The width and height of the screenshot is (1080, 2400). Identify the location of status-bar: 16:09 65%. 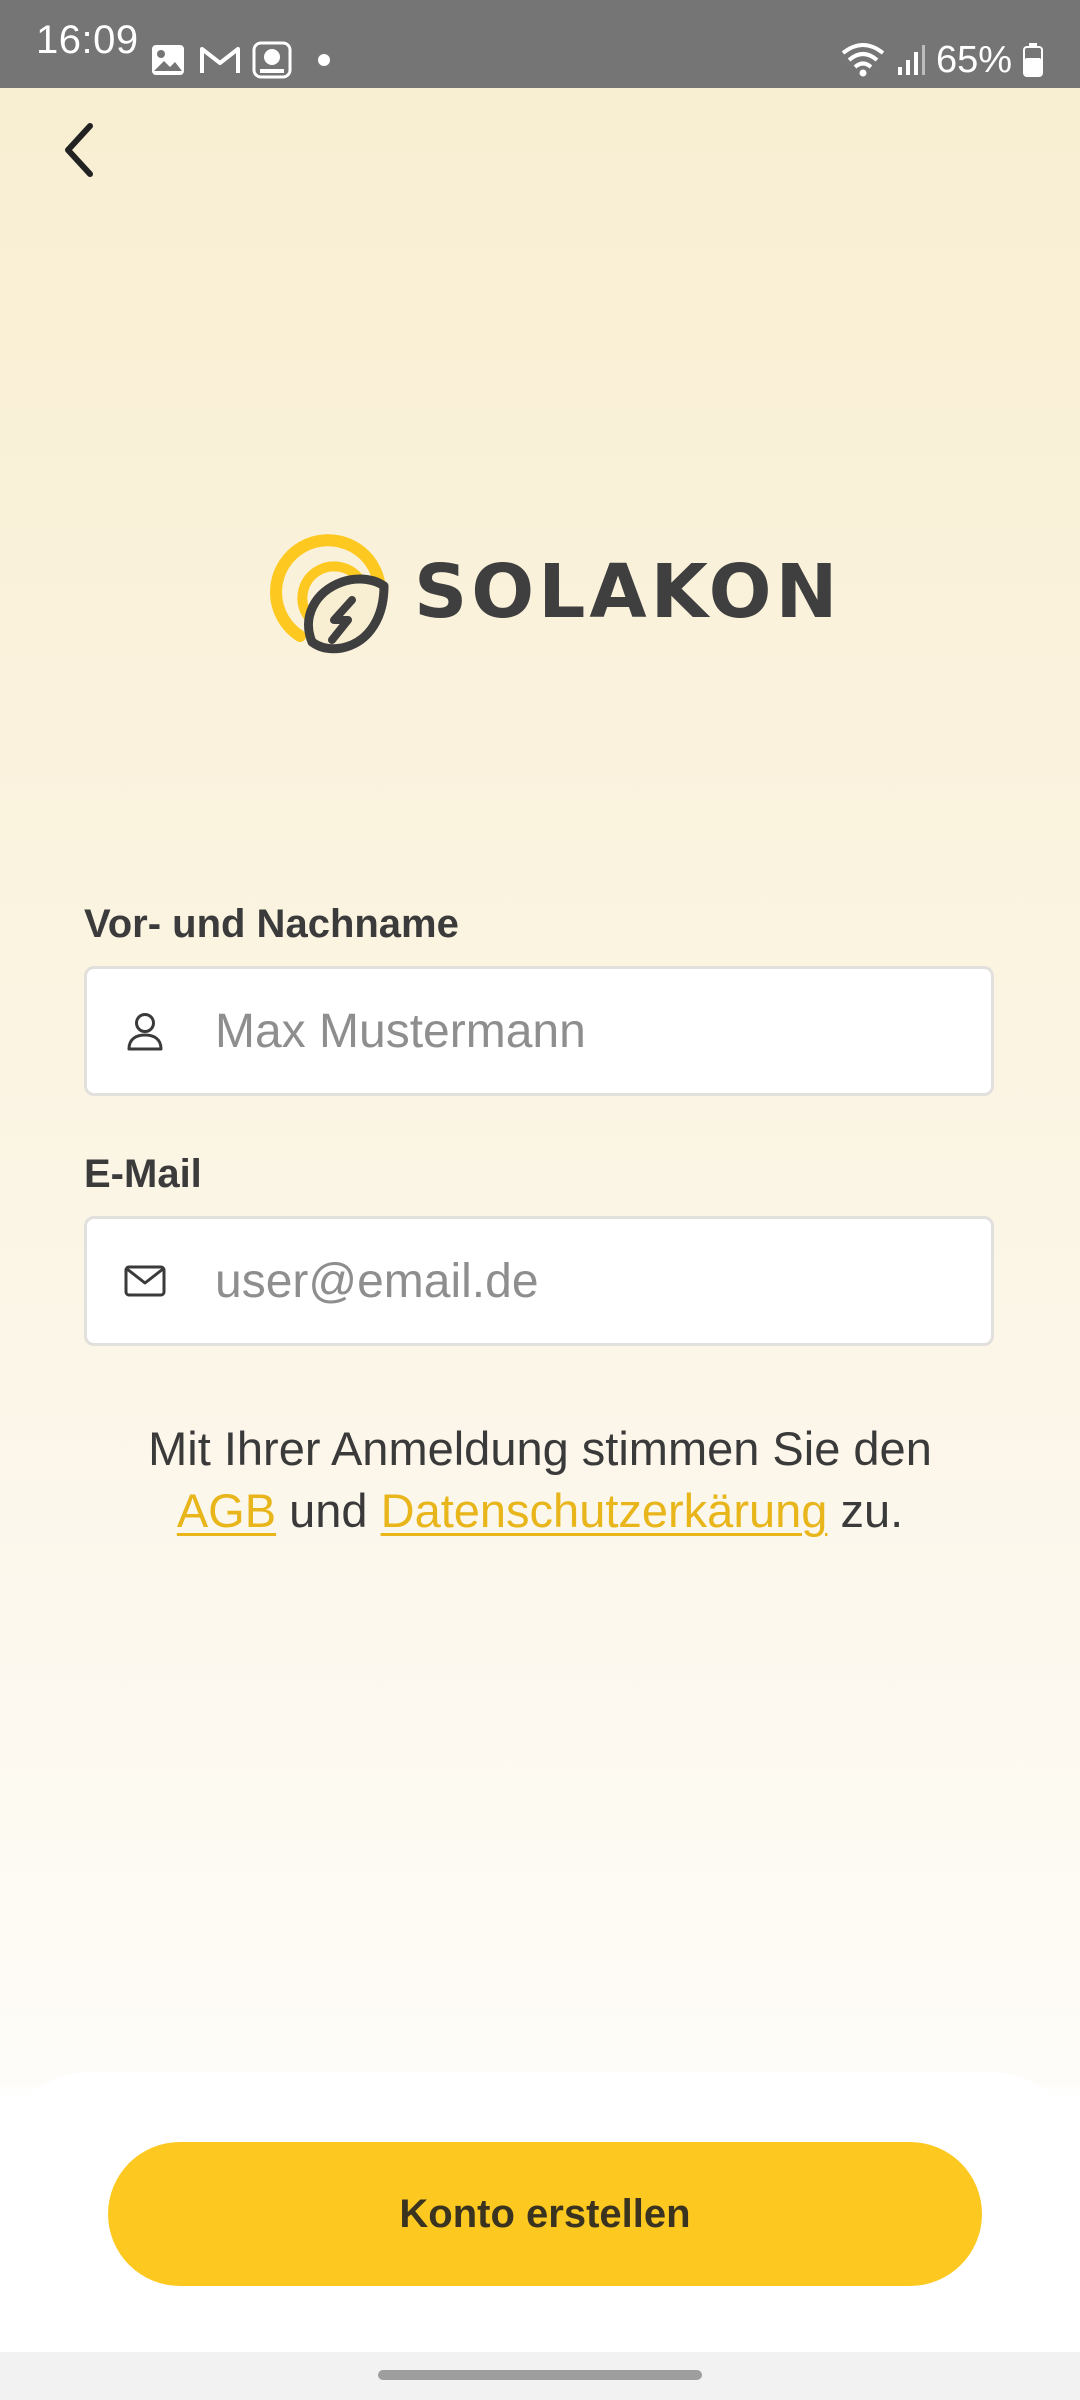
(540, 44).